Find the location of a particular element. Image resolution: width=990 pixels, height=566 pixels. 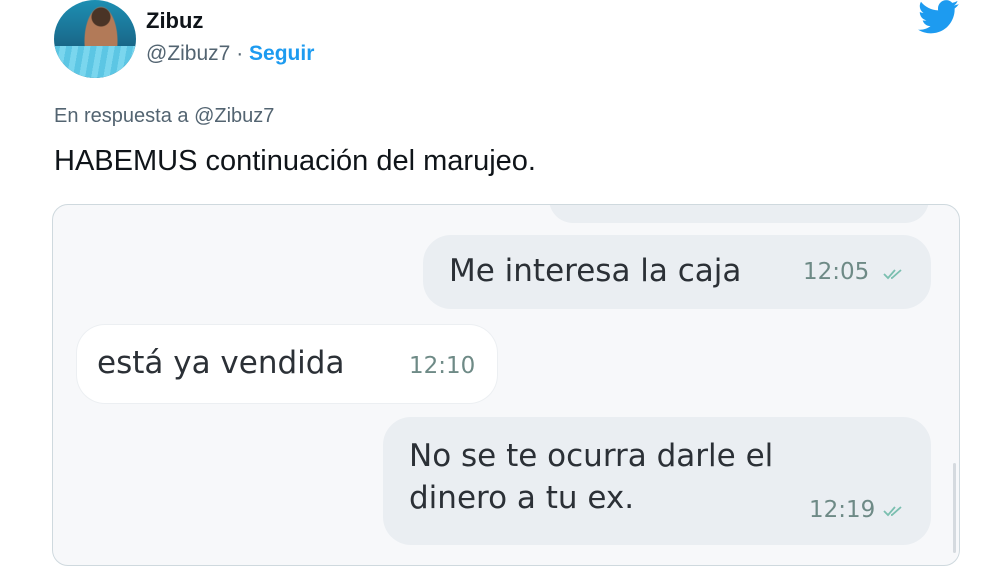

chat-bubble-incoming: está ya vendida 12:10 is located at coordinates (287, 364).